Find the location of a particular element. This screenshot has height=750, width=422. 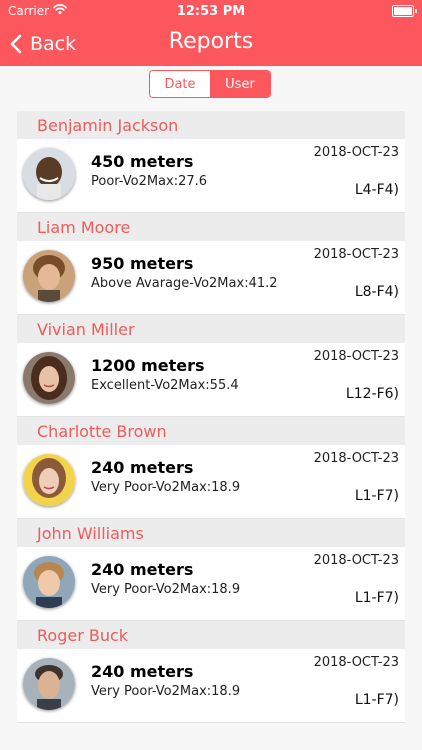

segment-date: Date is located at coordinates (180, 84).